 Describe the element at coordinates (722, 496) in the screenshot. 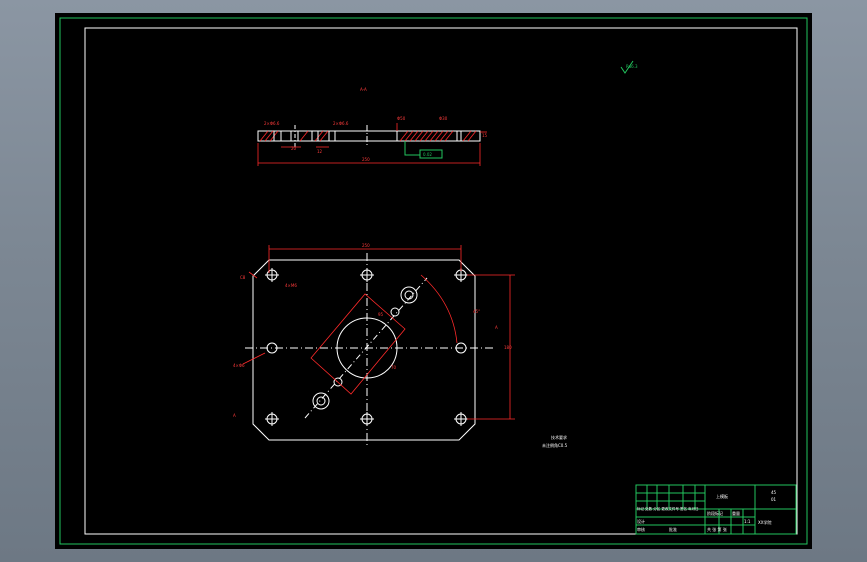

I see `tb-part-name: 上模板` at that location.